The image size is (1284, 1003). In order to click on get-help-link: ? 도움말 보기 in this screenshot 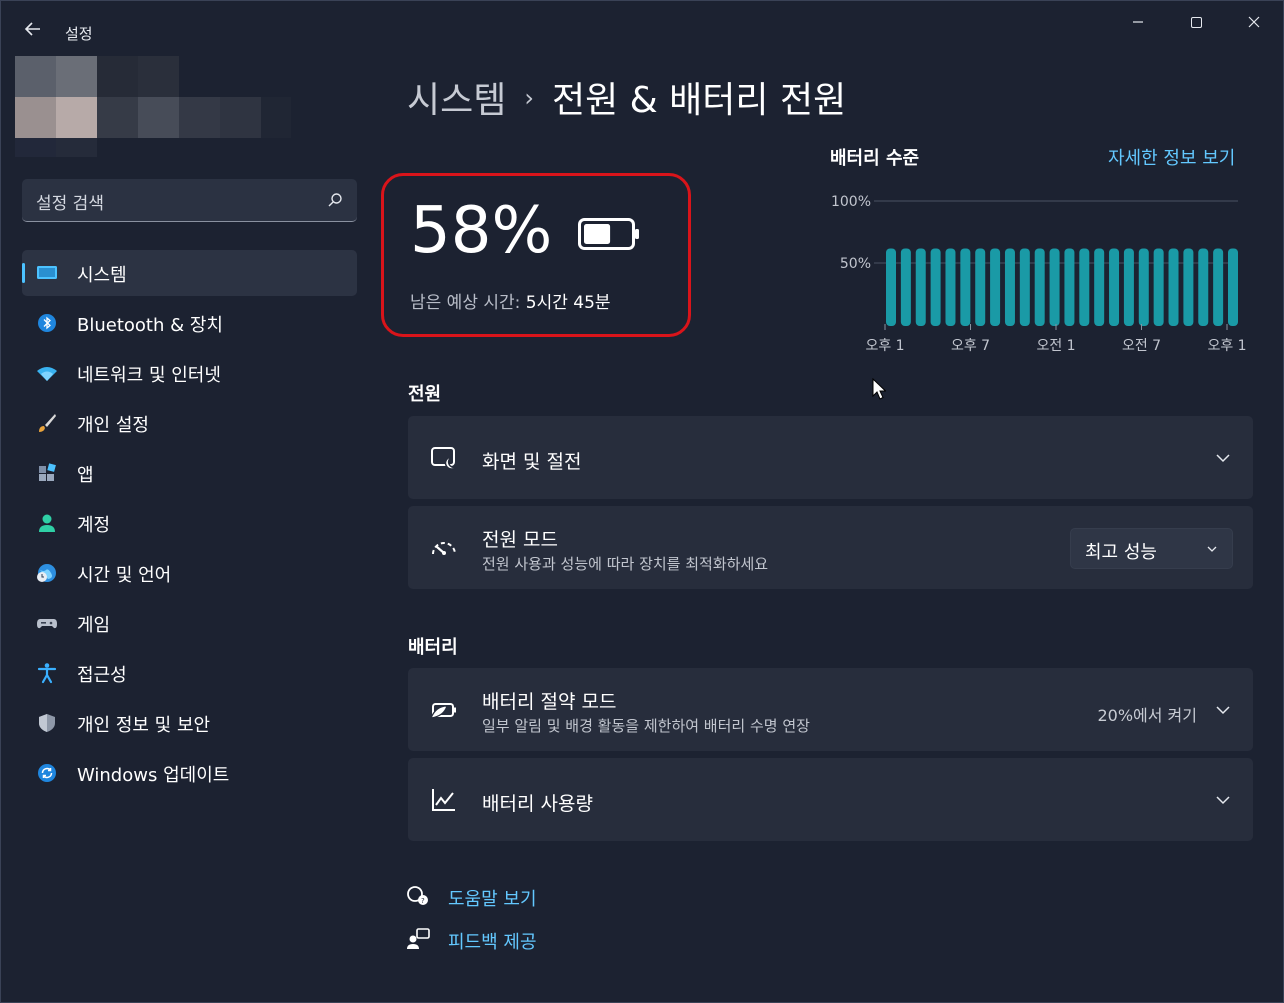, I will do `click(486, 897)`.